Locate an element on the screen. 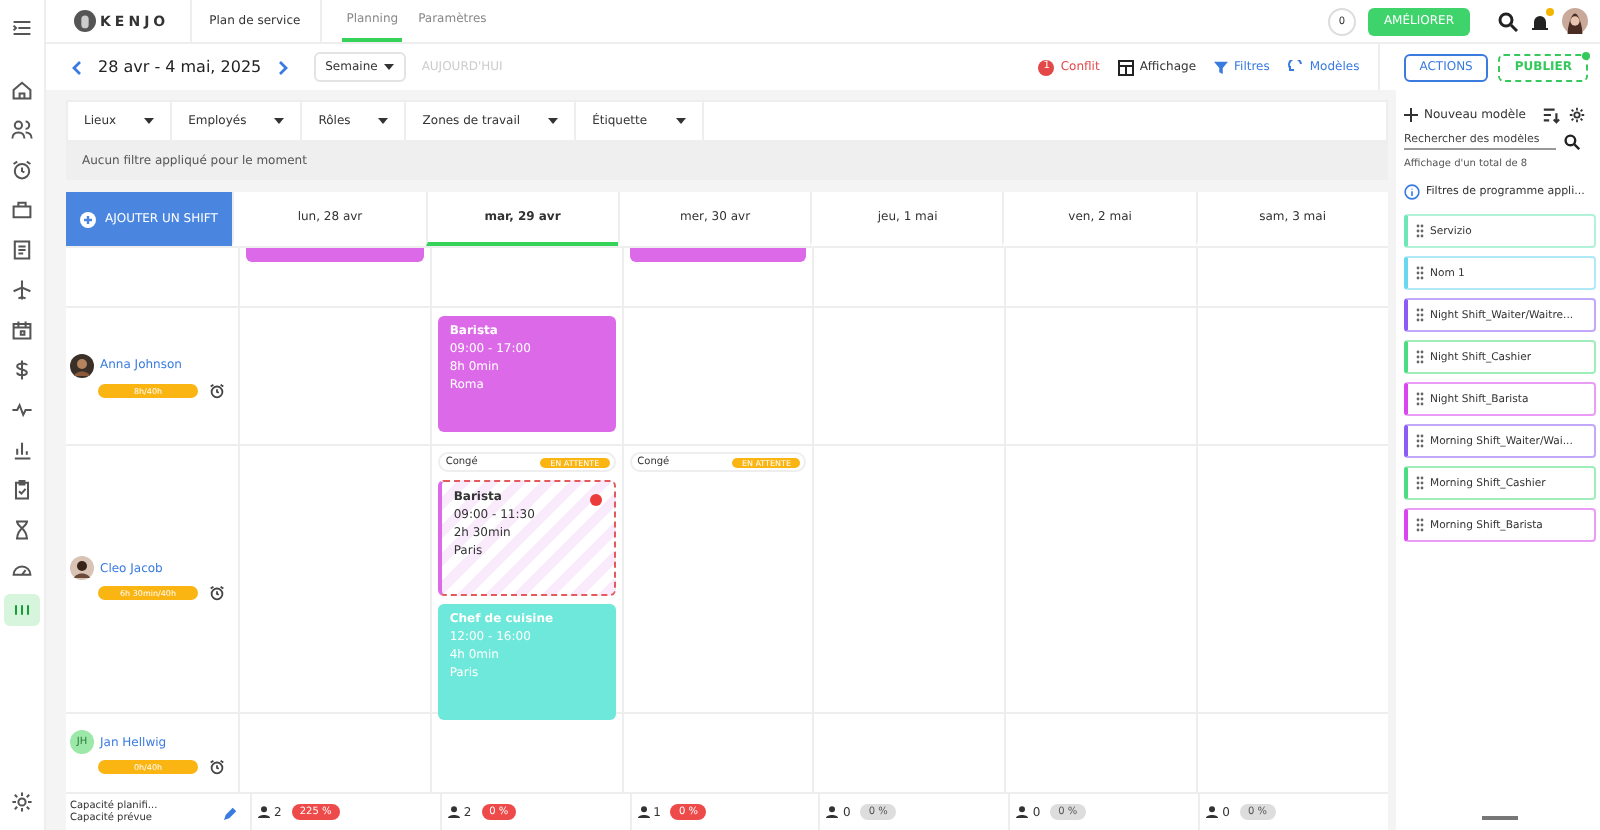  home-icon is located at coordinates (22, 90).